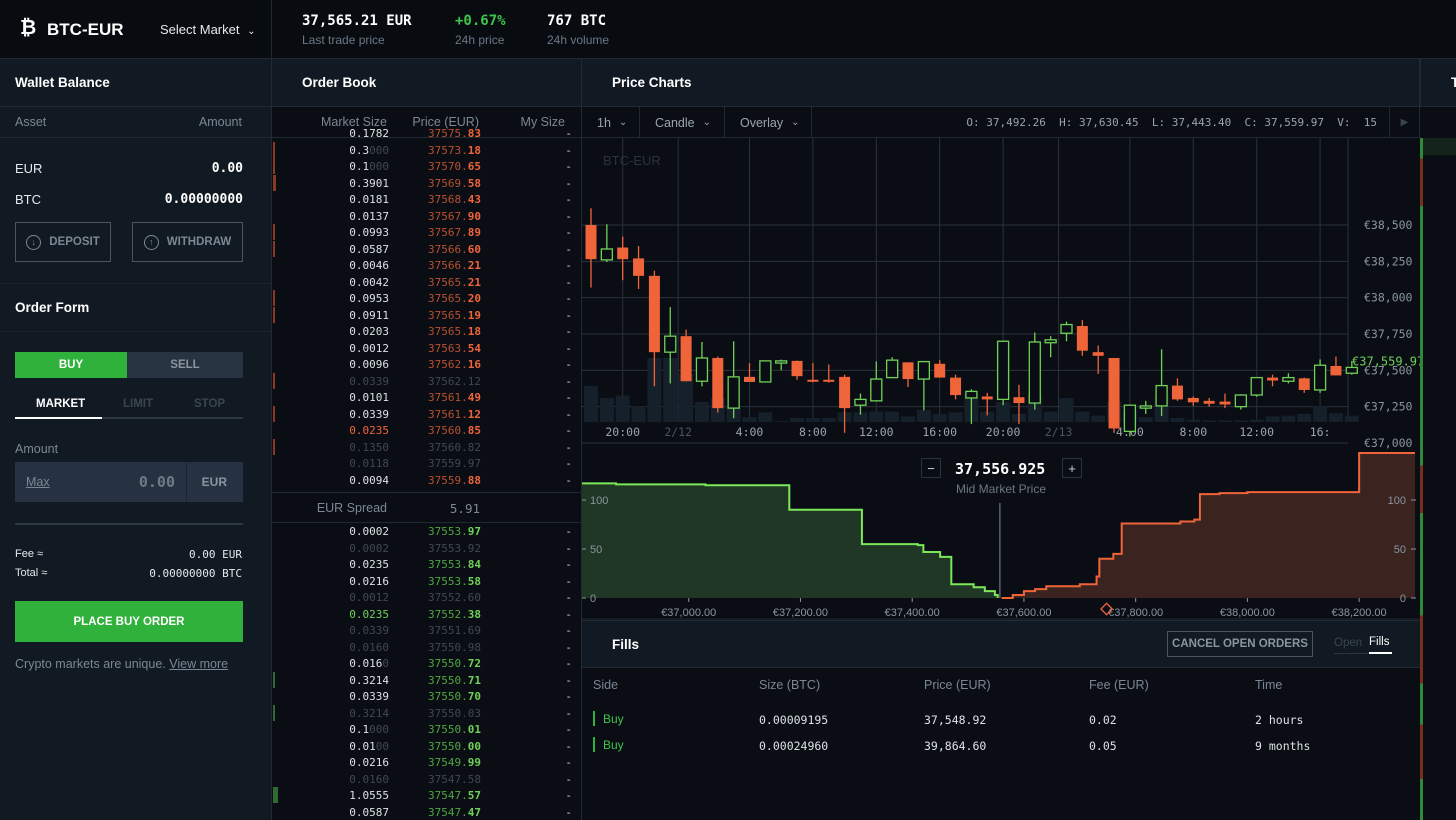 This screenshot has height=820, width=1456. I want to click on play-icon: ▶, so click(1404, 122).